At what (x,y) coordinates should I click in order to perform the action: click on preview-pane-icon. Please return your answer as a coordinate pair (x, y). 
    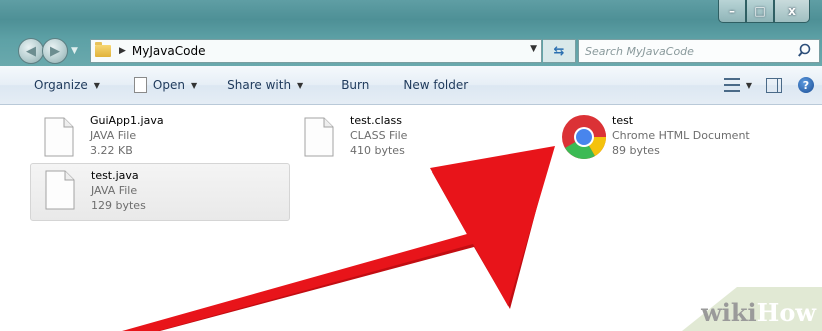
    Looking at the image, I should click on (774, 85).